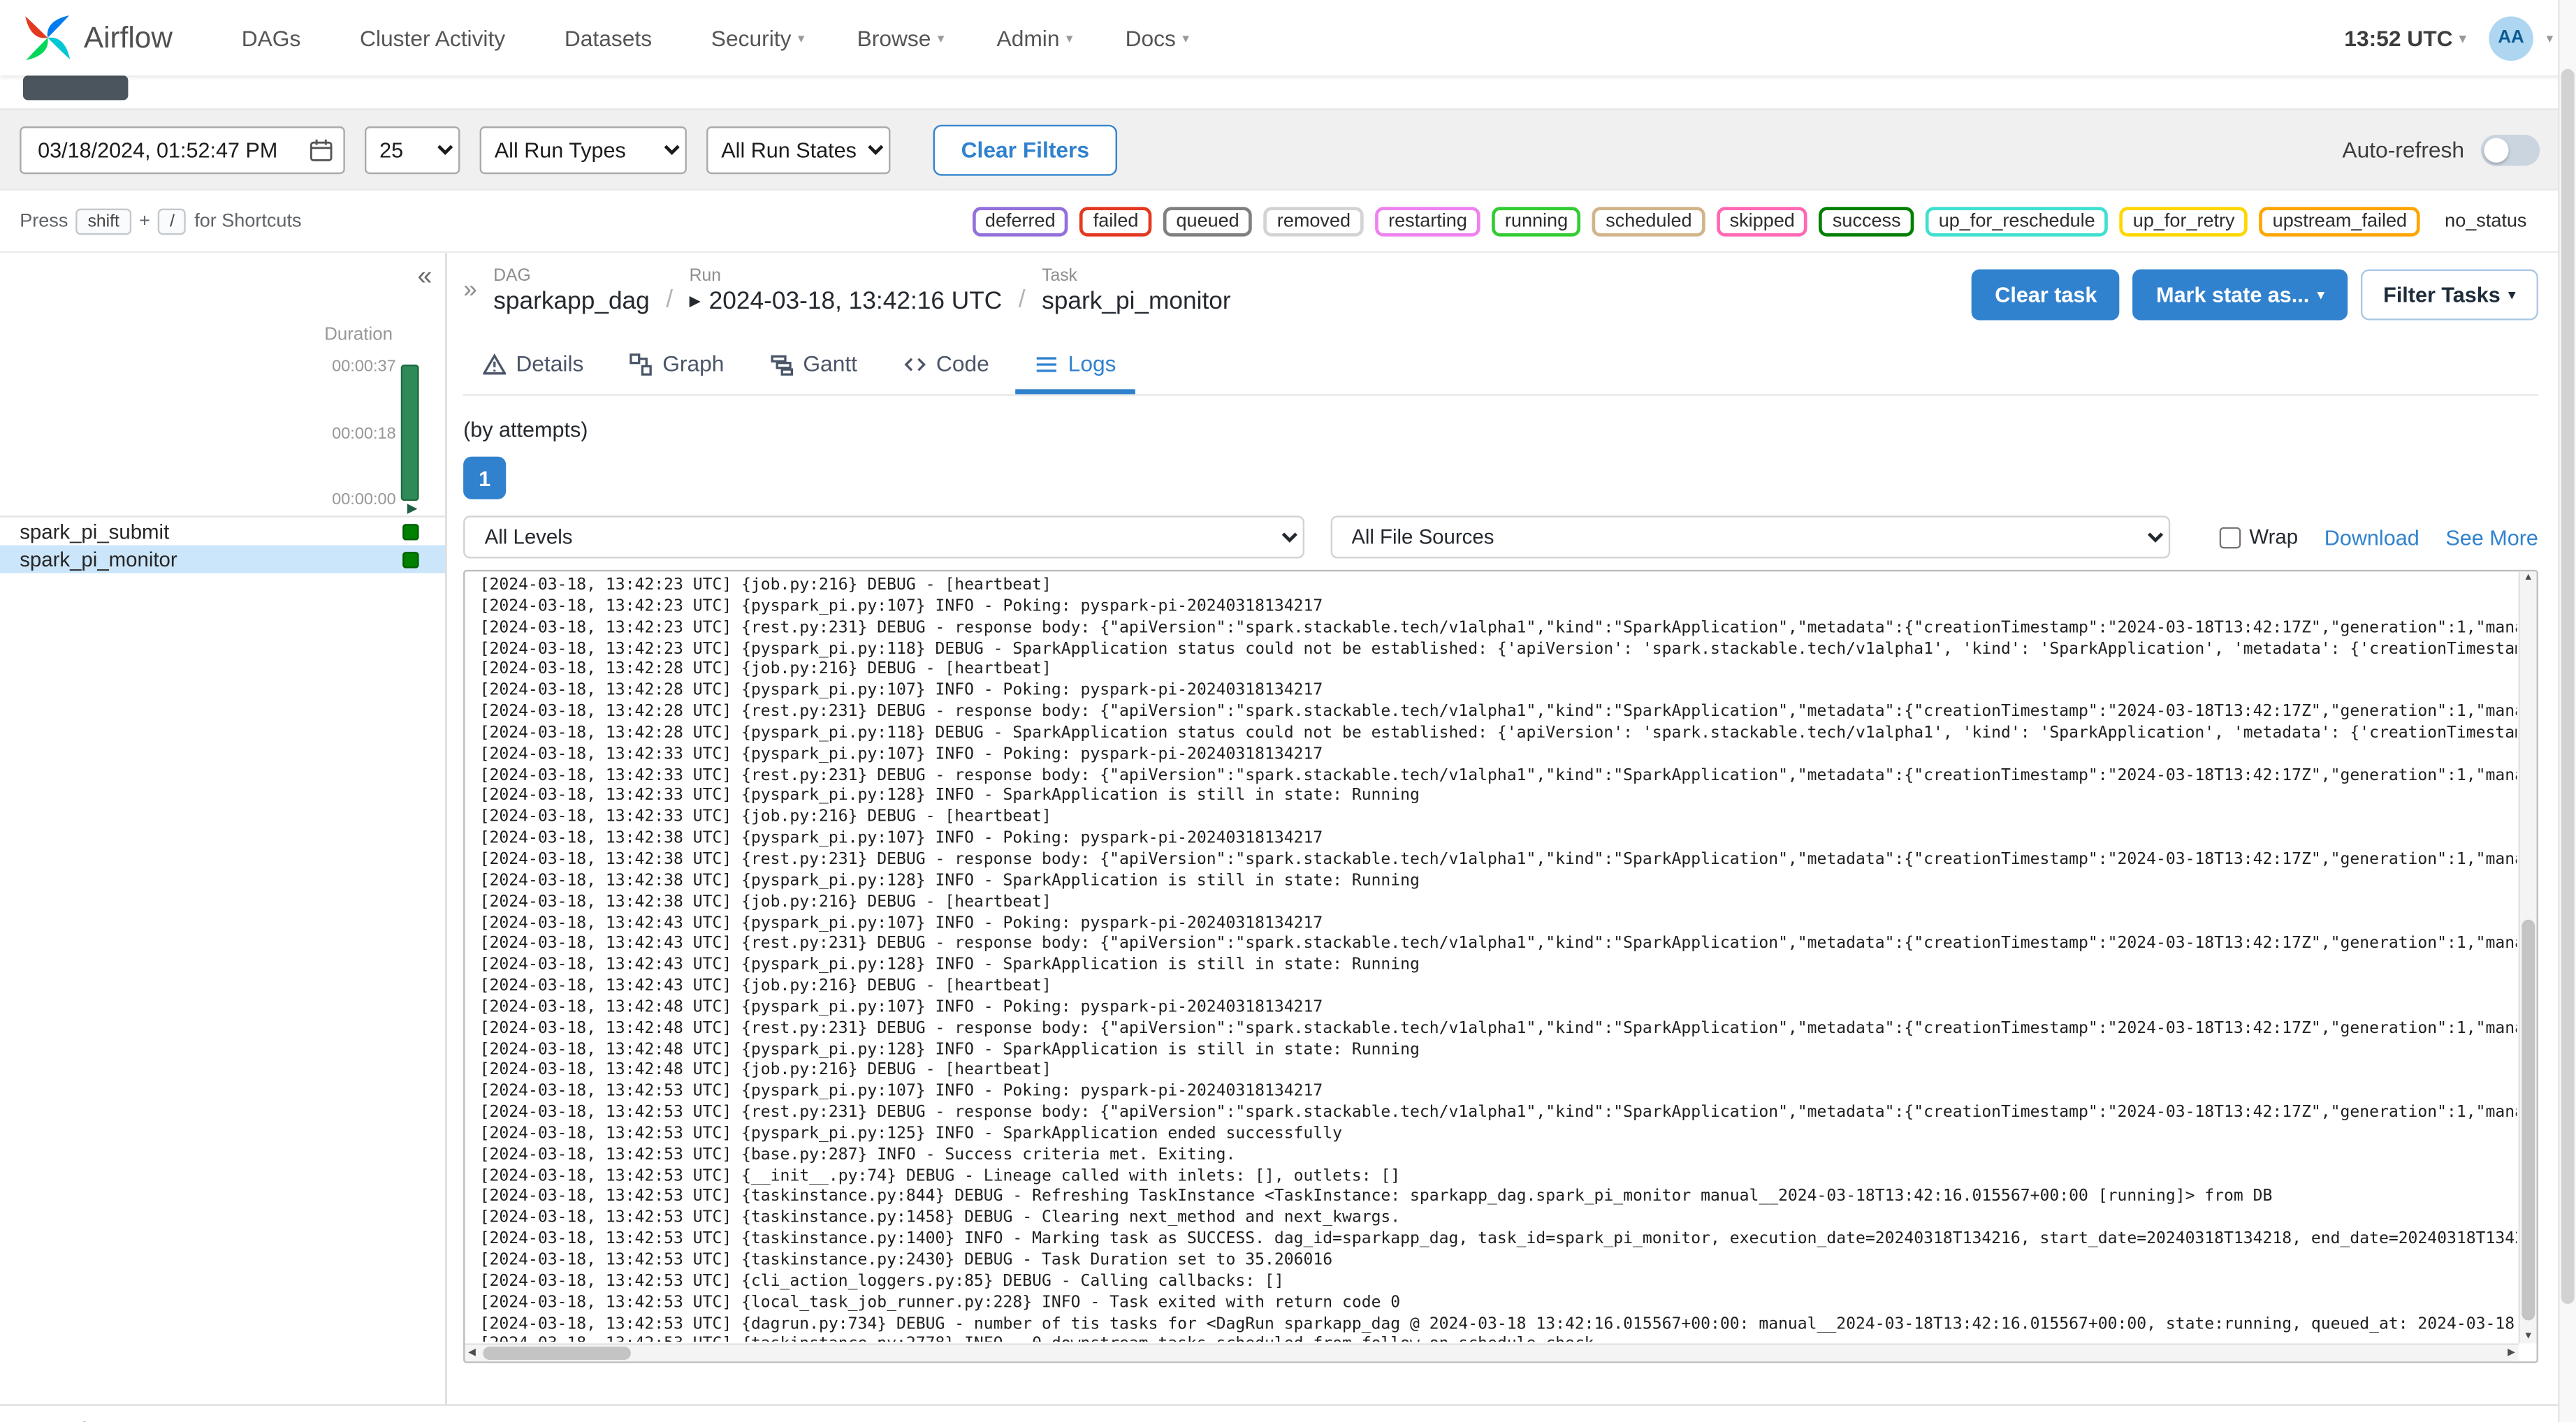 The width and height of the screenshot is (2576, 1422). What do you see at coordinates (2568, 686) in the screenshot?
I see `page-scroll-thumb` at bounding box center [2568, 686].